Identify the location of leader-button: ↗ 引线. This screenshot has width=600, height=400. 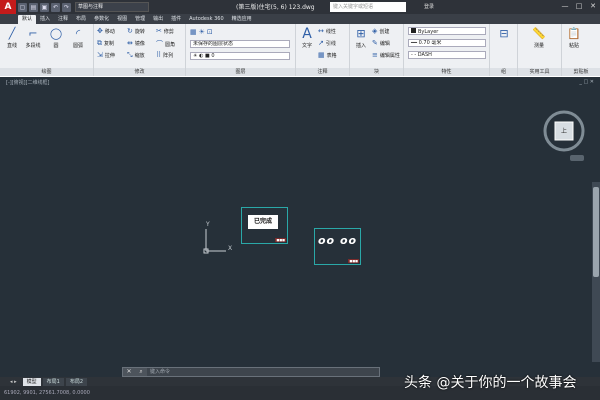
(327, 43).